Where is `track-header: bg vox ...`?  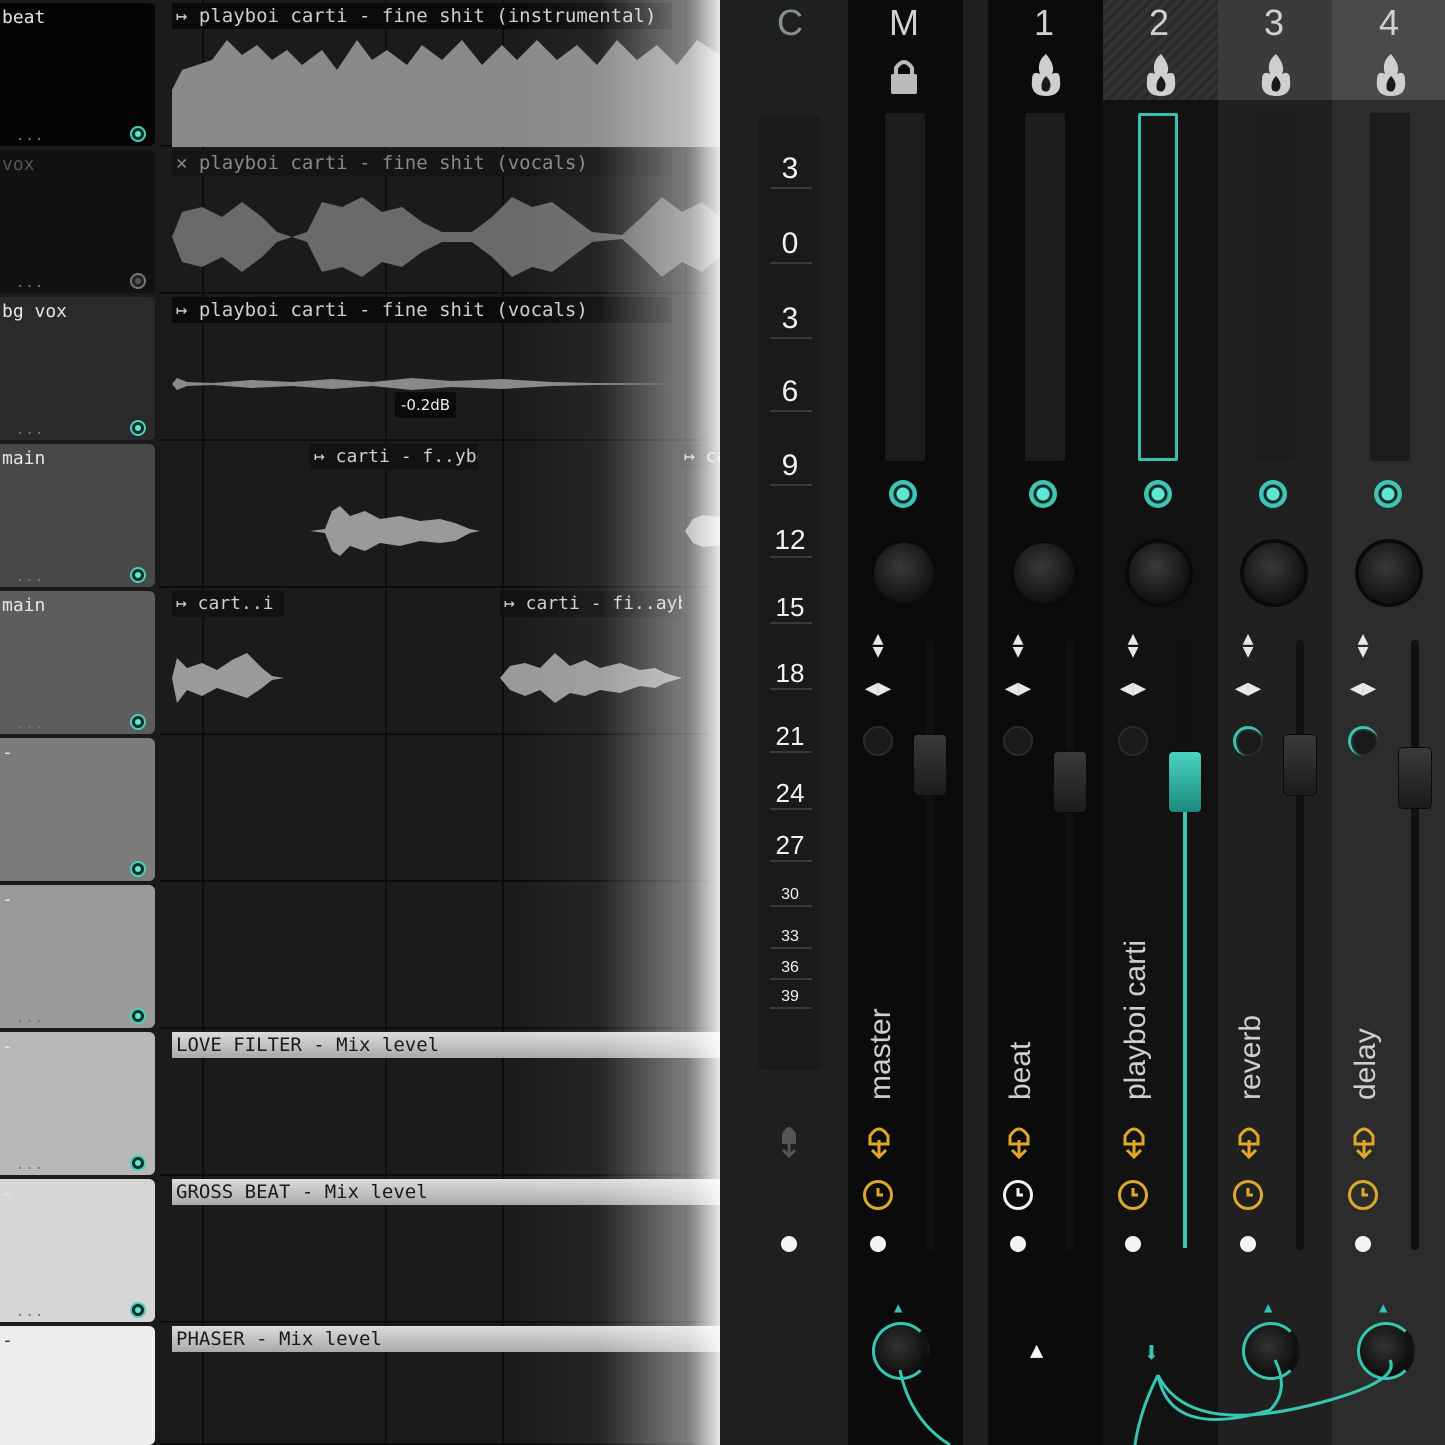
track-header: bg vox ... is located at coordinates (77, 368).